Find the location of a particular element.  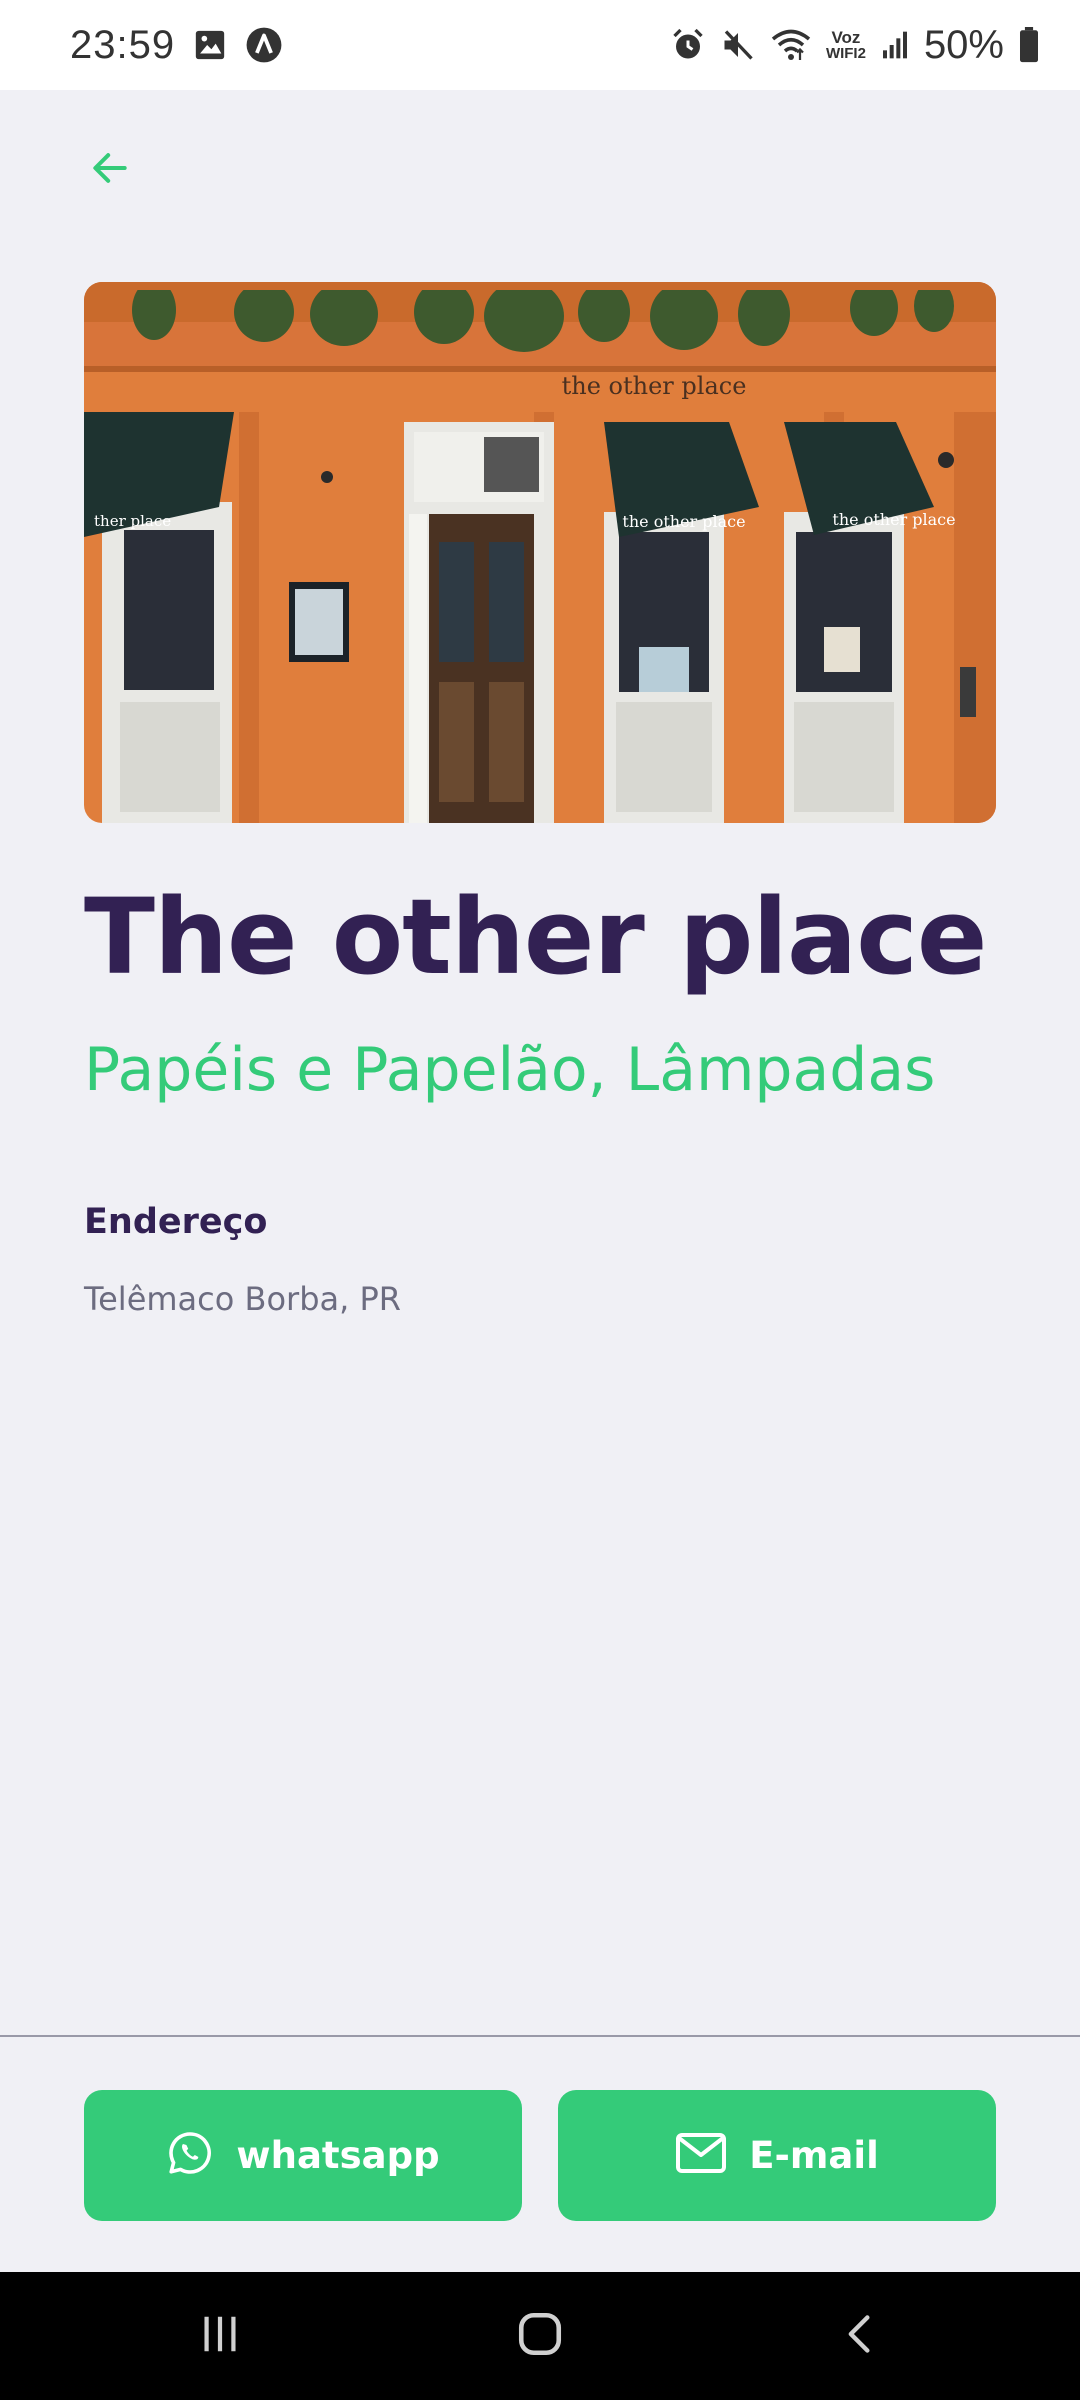

photo-sign-text: the other place is located at coordinates (654, 386).